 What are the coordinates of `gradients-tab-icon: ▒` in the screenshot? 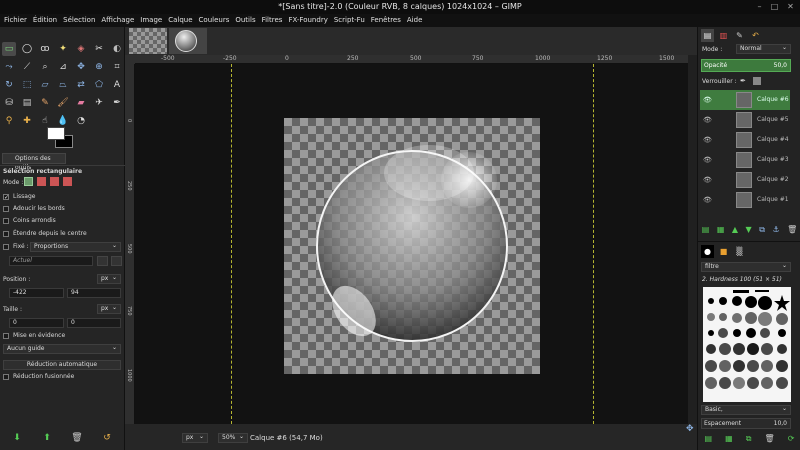 It's located at (739, 251).